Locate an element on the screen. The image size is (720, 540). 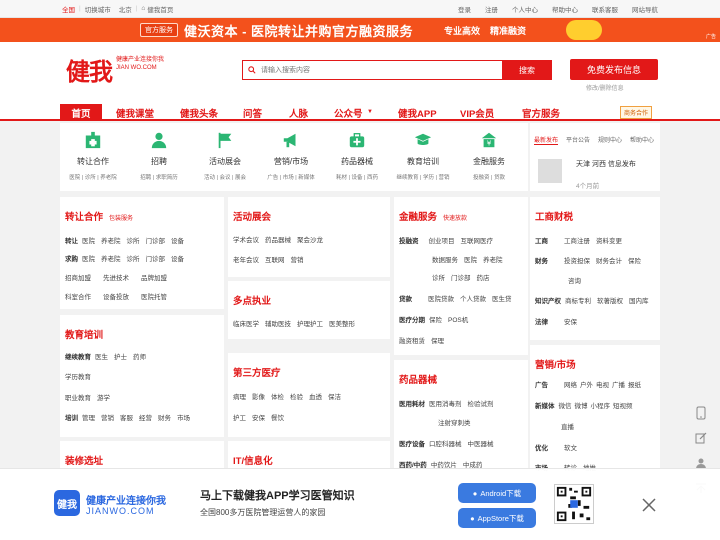
link: 医生贷 is located at coordinates (502, 299).